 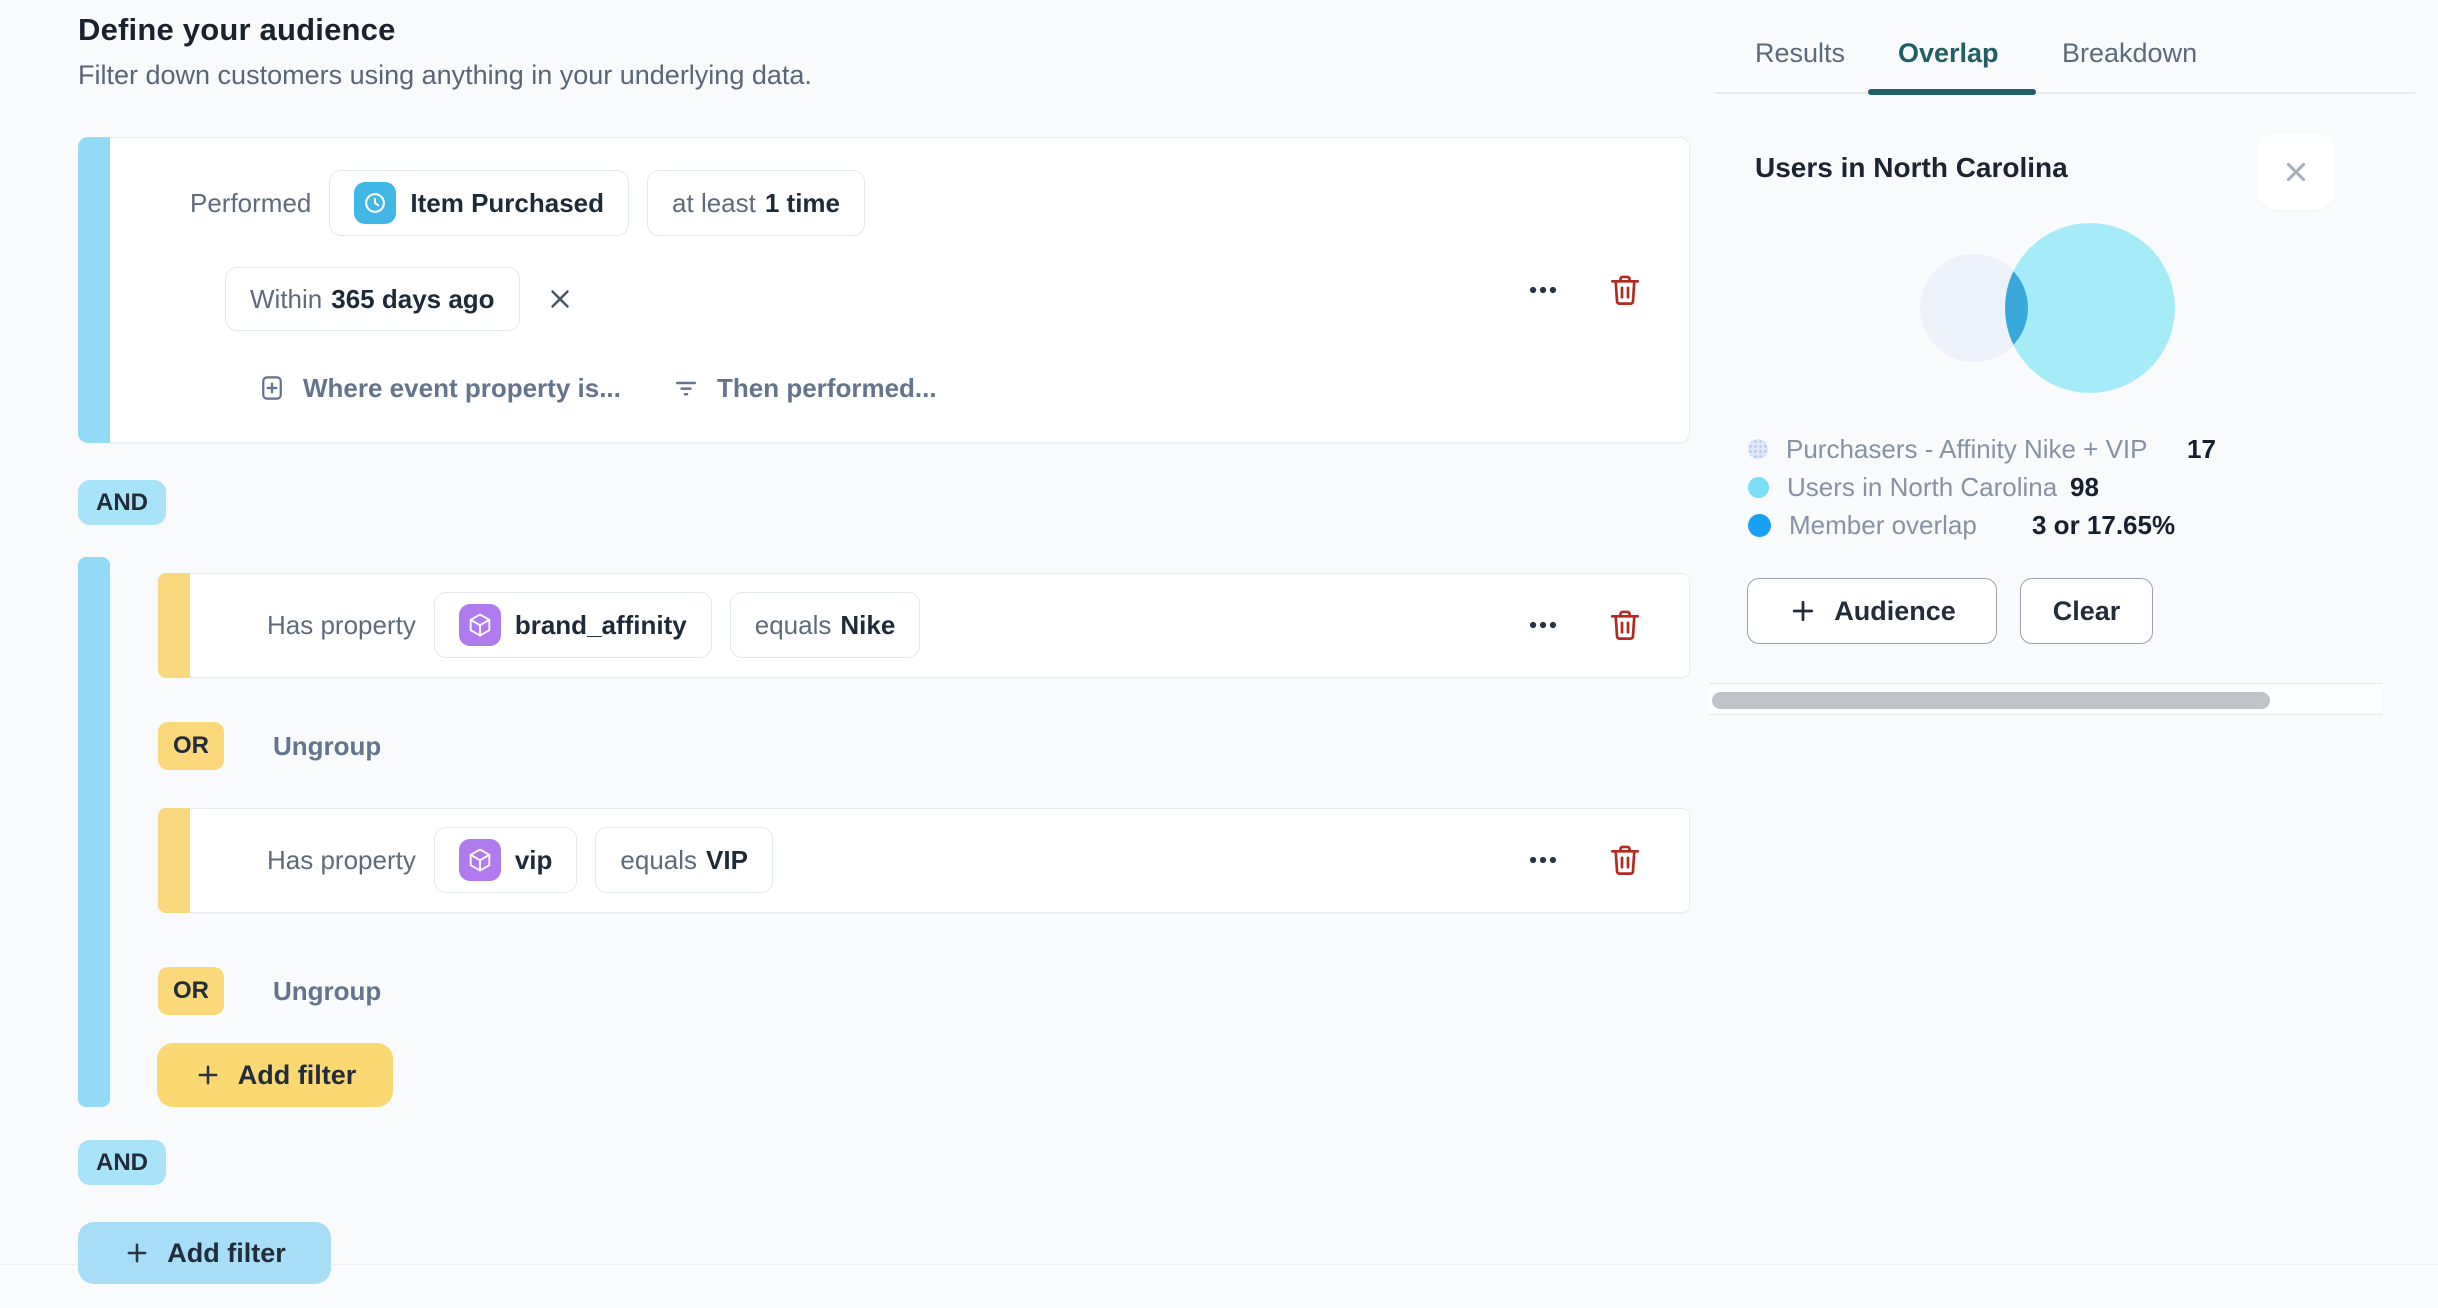 What do you see at coordinates (924, 860) in the screenshot?
I see `property-filter-card-2: Has property vip equals VIP` at bounding box center [924, 860].